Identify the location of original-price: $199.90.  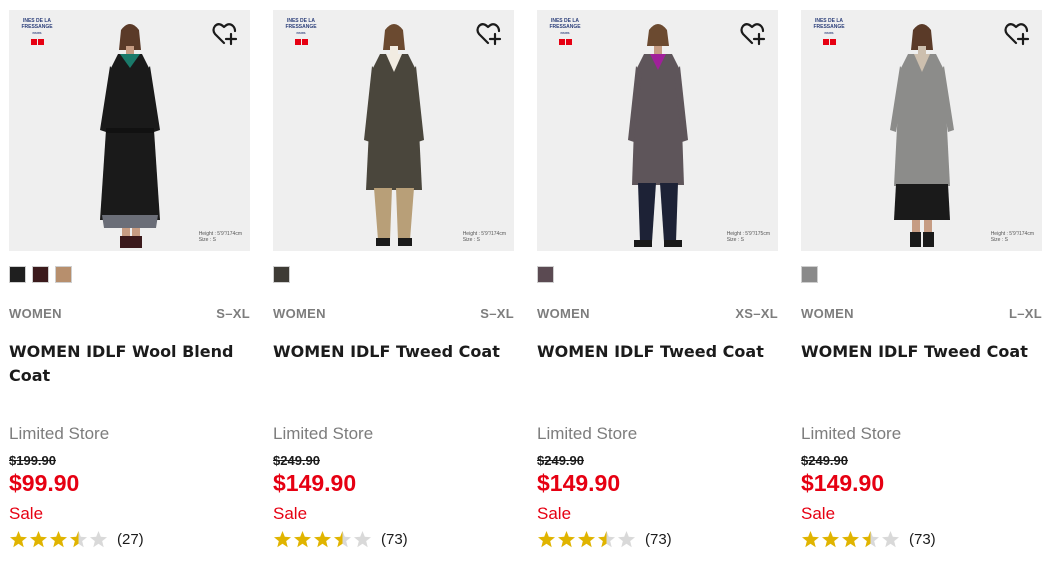
(32, 460).